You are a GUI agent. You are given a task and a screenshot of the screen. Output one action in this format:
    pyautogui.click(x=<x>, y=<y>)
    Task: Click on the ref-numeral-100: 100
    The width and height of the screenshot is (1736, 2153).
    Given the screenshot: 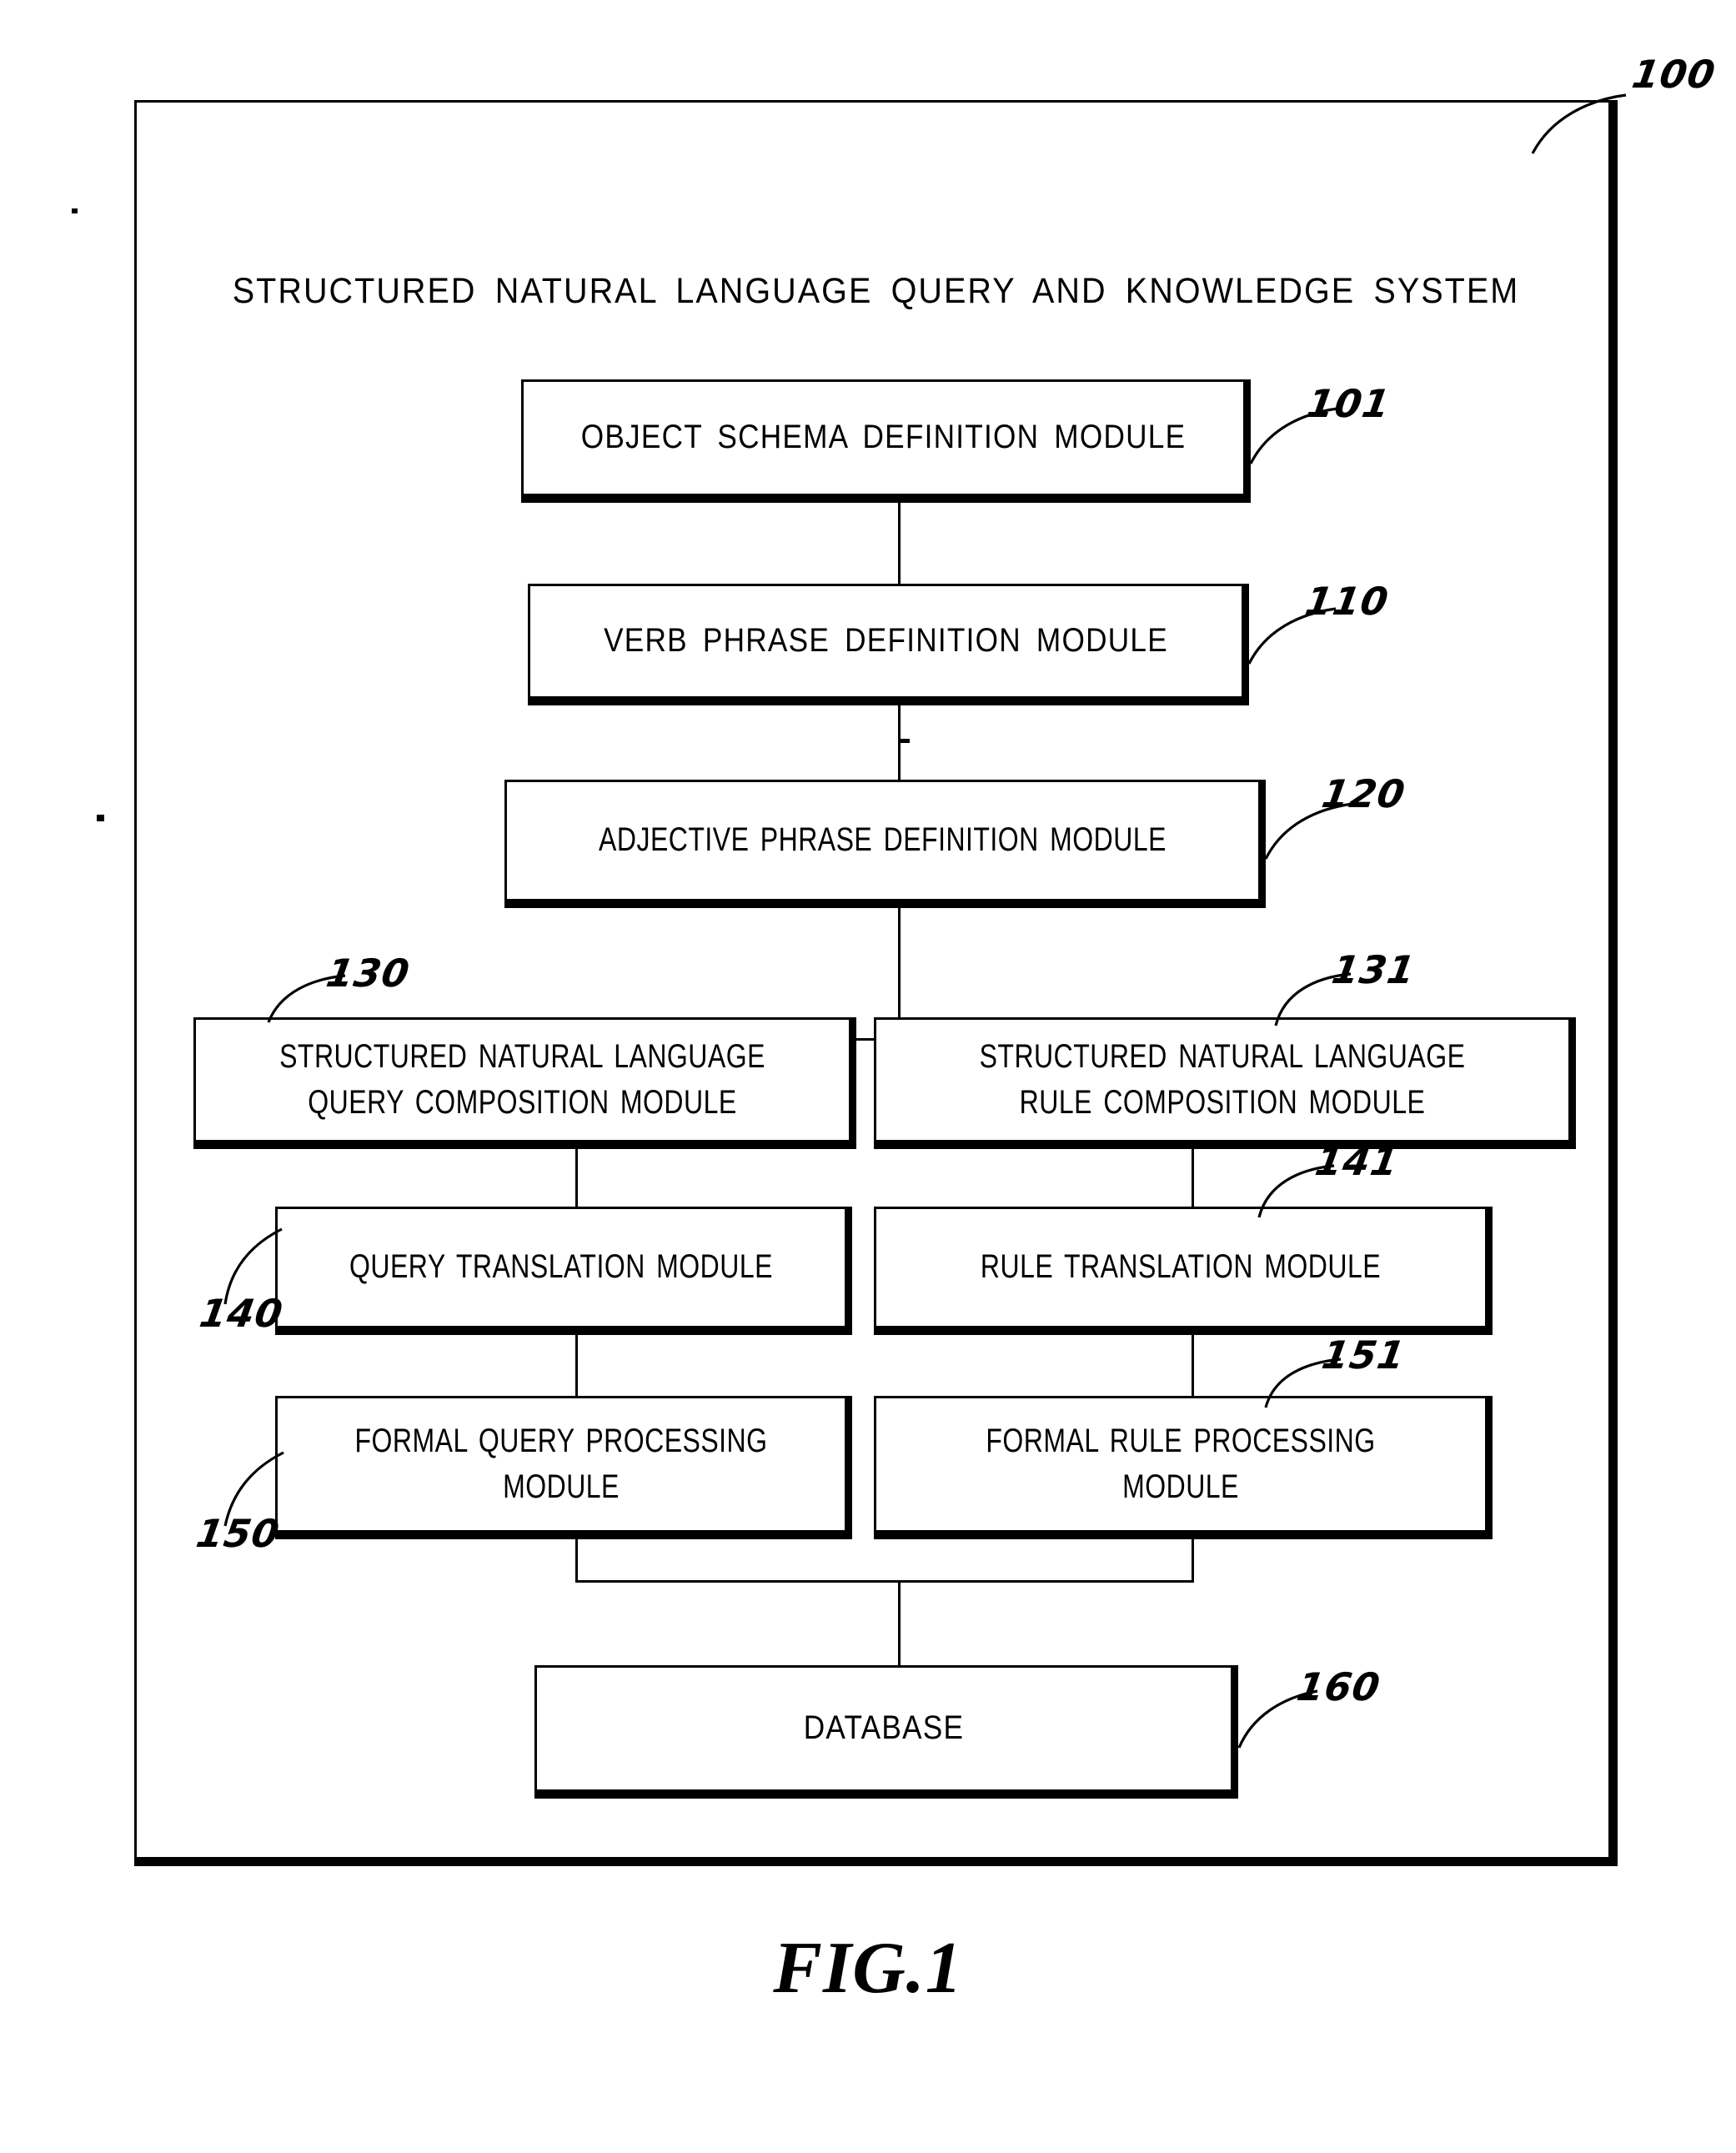 What is the action you would take?
    pyautogui.click(x=1674, y=74)
    